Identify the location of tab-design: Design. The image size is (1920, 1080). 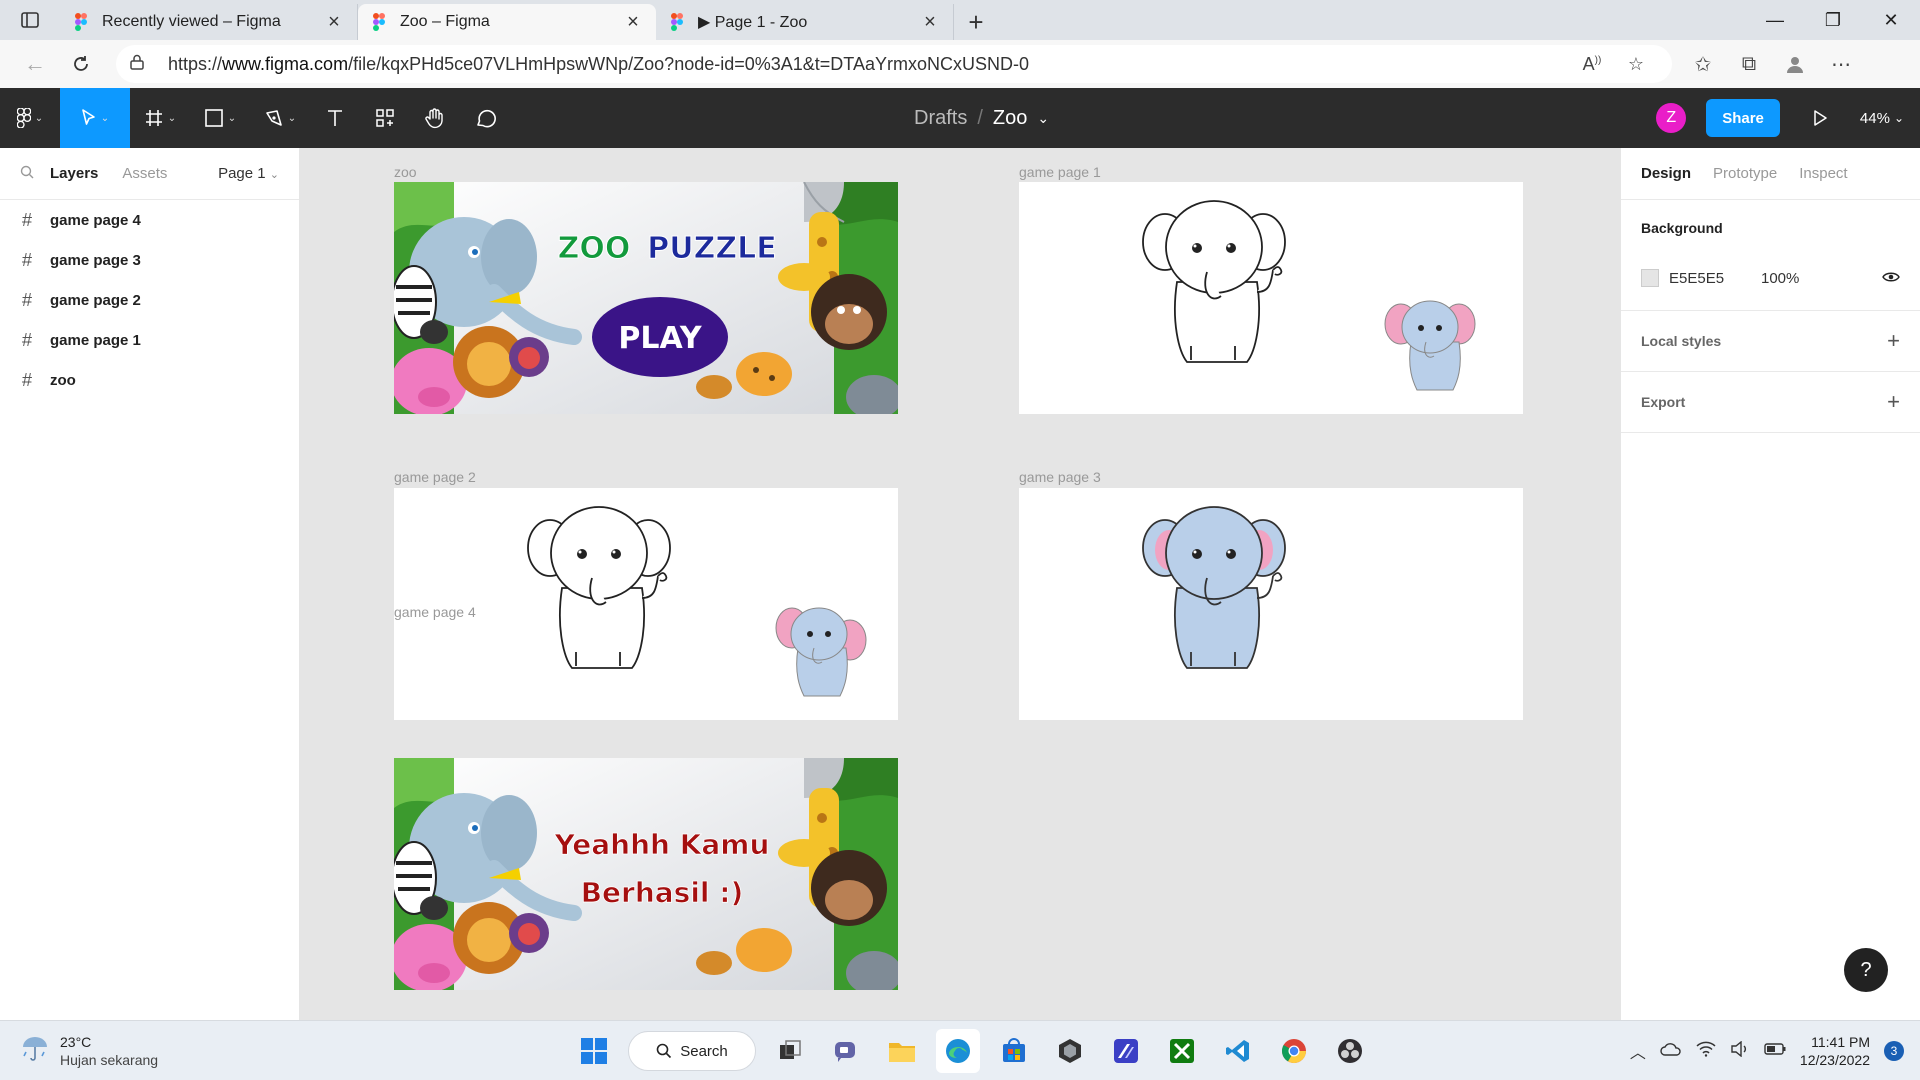
(1666, 173).